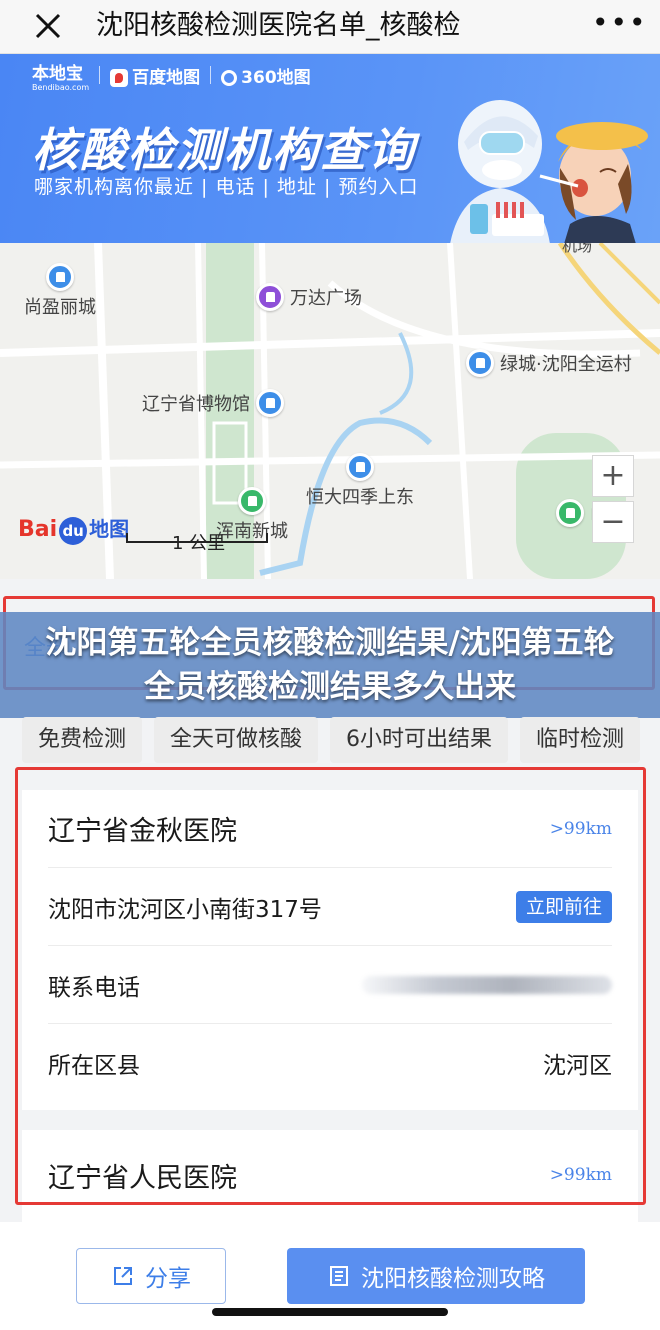 The width and height of the screenshot is (660, 1330). I want to click on poi-liaoning-museum: 辽宁省博物馆, so click(213, 403).